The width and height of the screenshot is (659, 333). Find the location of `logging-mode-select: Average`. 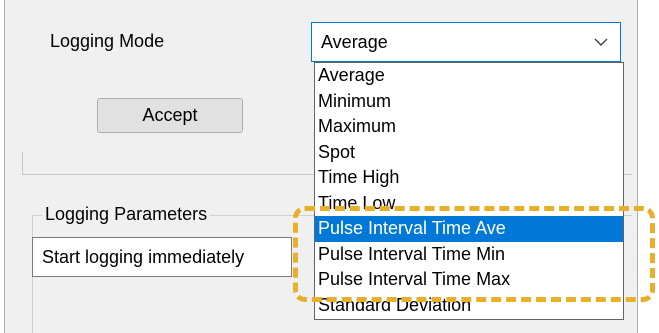

logging-mode-select: Average is located at coordinates (466, 42).